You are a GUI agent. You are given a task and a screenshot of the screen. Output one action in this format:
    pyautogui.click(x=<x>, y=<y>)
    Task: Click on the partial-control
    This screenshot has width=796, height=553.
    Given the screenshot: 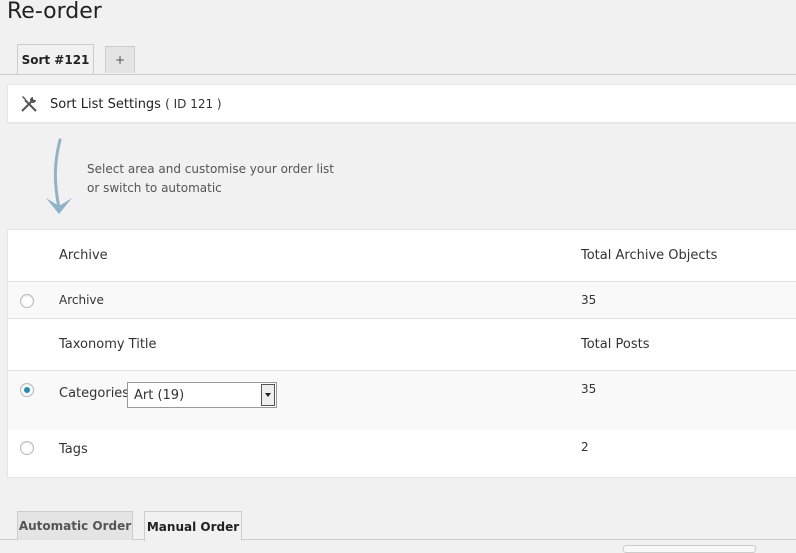 What is the action you would take?
    pyautogui.click(x=689, y=549)
    